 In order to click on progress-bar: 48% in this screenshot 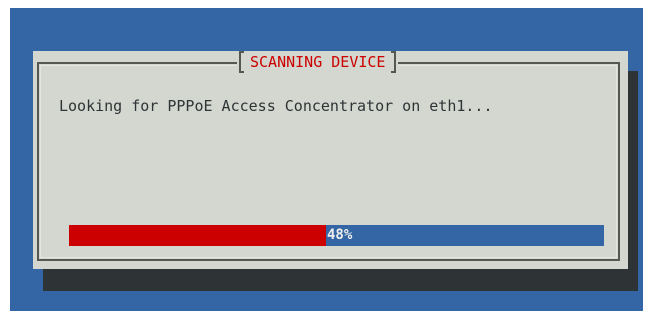, I will do `click(336, 235)`.